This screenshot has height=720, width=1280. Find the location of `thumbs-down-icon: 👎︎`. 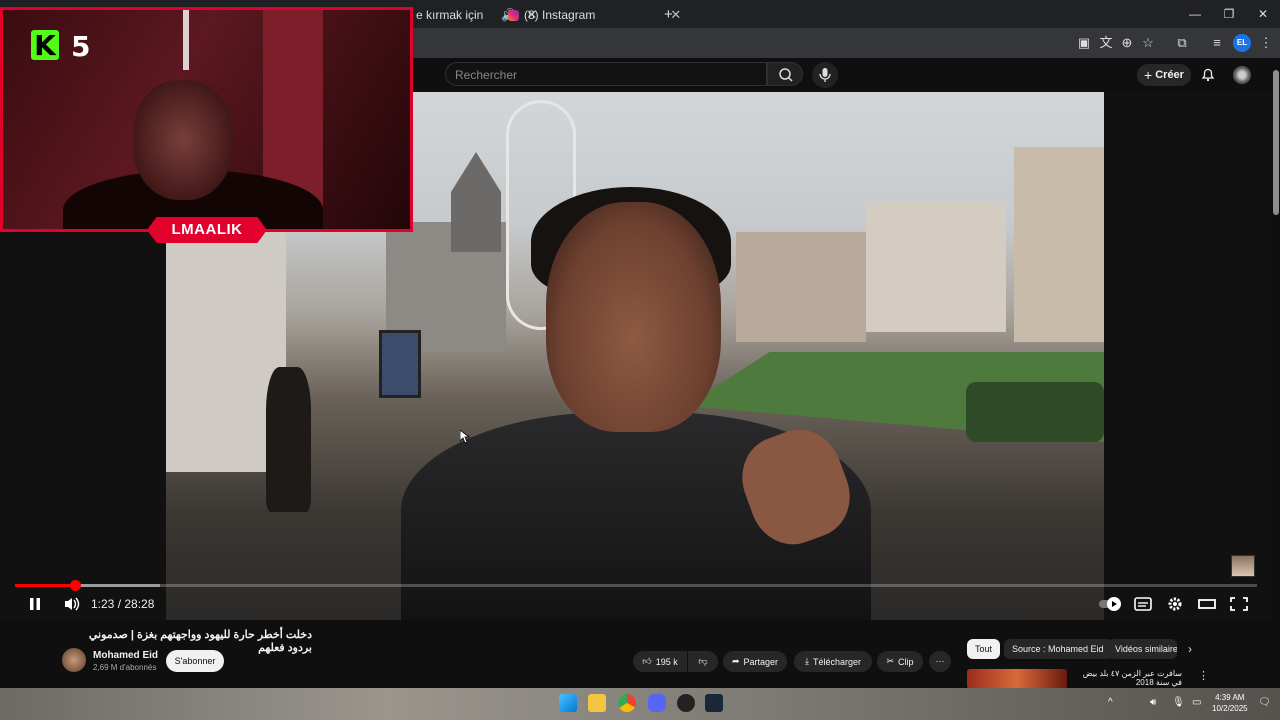

thumbs-down-icon: 👎︎ is located at coordinates (703, 661).